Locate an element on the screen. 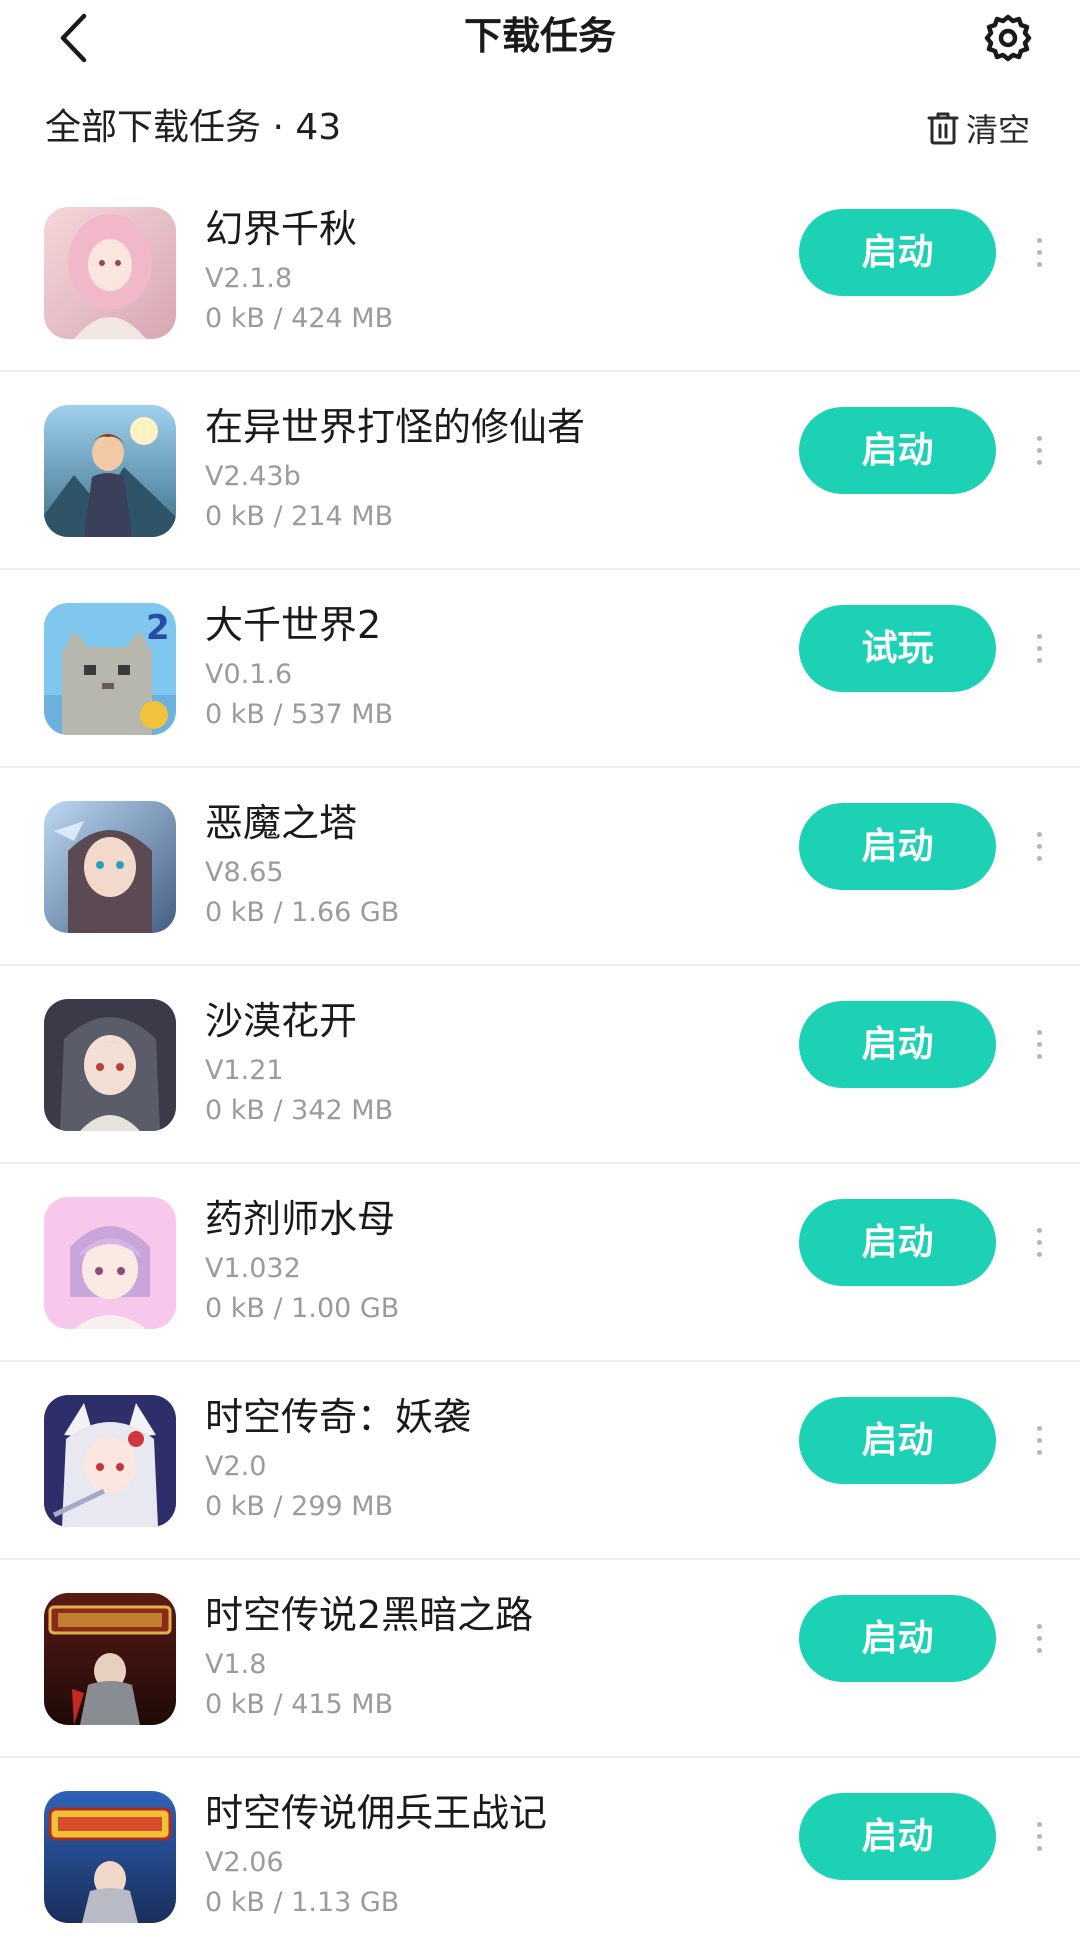  demon-tower-icon is located at coordinates (110, 867).